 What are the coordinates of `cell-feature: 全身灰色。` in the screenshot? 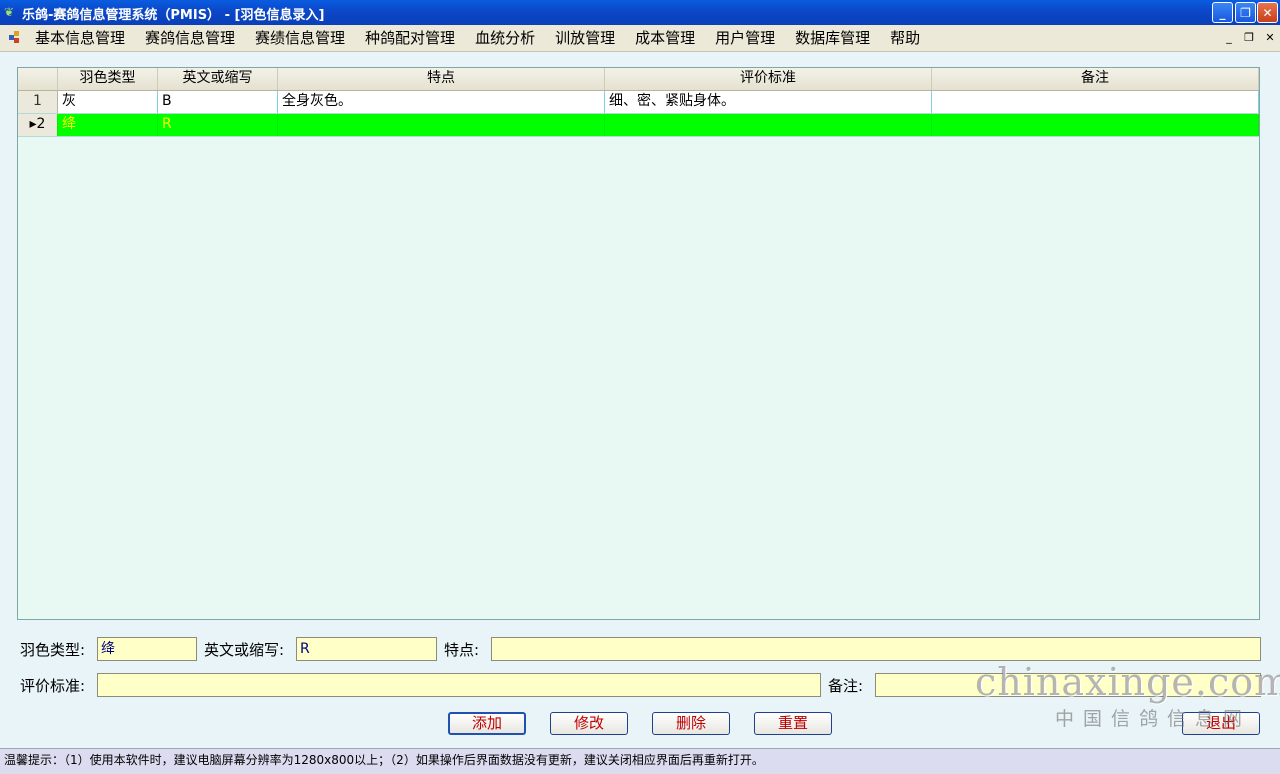 It's located at (441, 102).